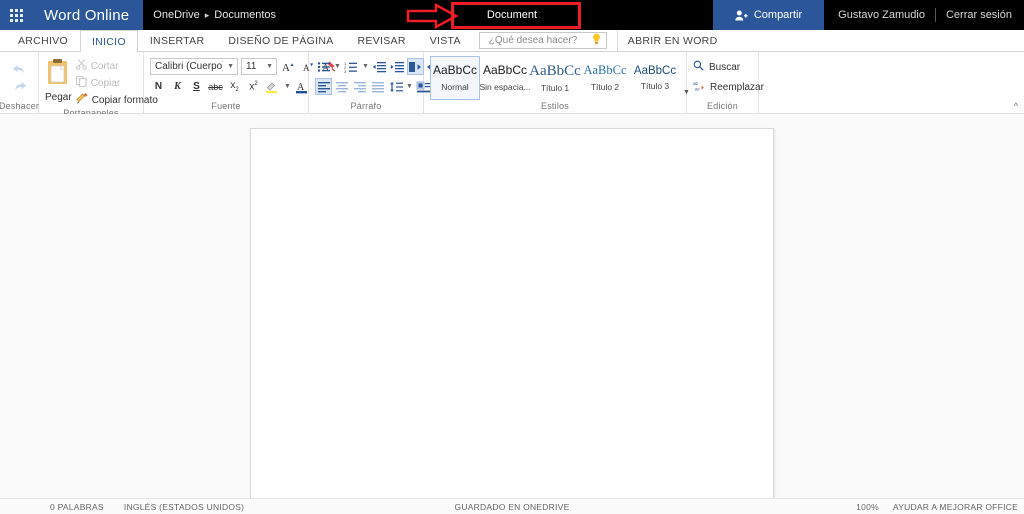  I want to click on superscript-glyph: x2, so click(253, 86).